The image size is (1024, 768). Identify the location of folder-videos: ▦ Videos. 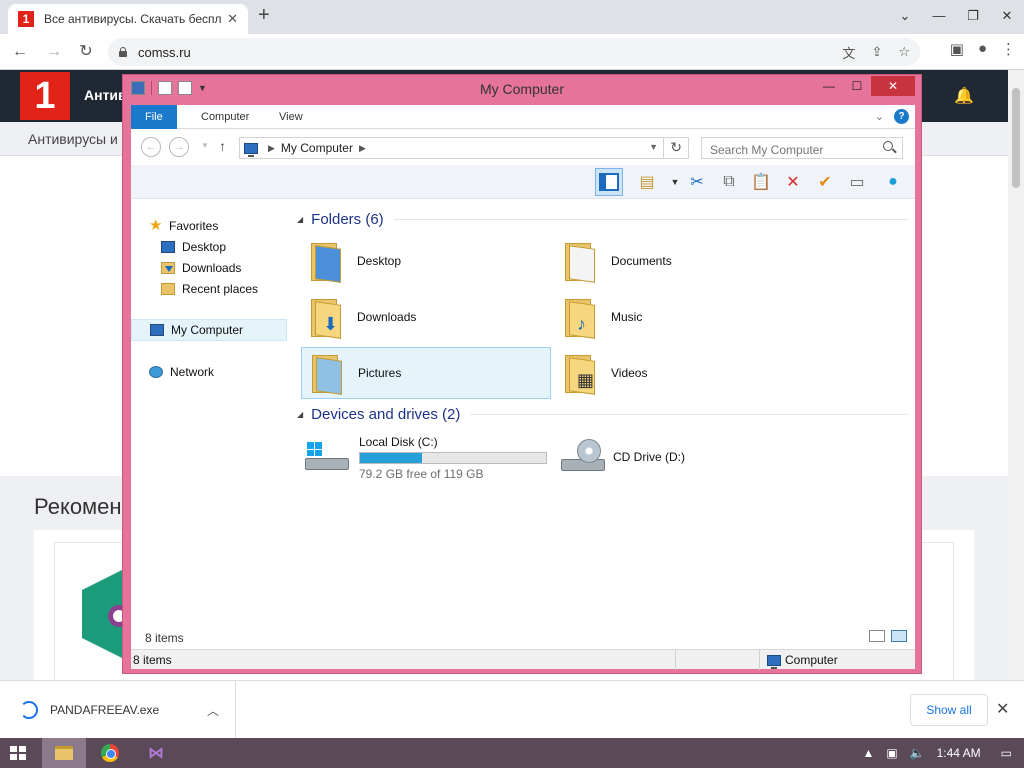
(680, 373).